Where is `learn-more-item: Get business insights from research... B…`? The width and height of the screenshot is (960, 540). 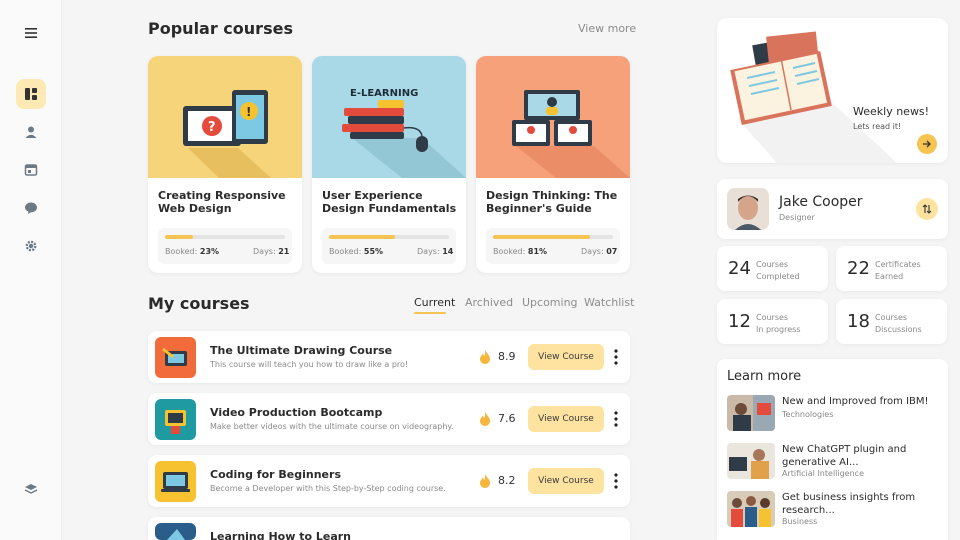
learn-more-item: Get business insights from research... B… is located at coordinates (834, 511).